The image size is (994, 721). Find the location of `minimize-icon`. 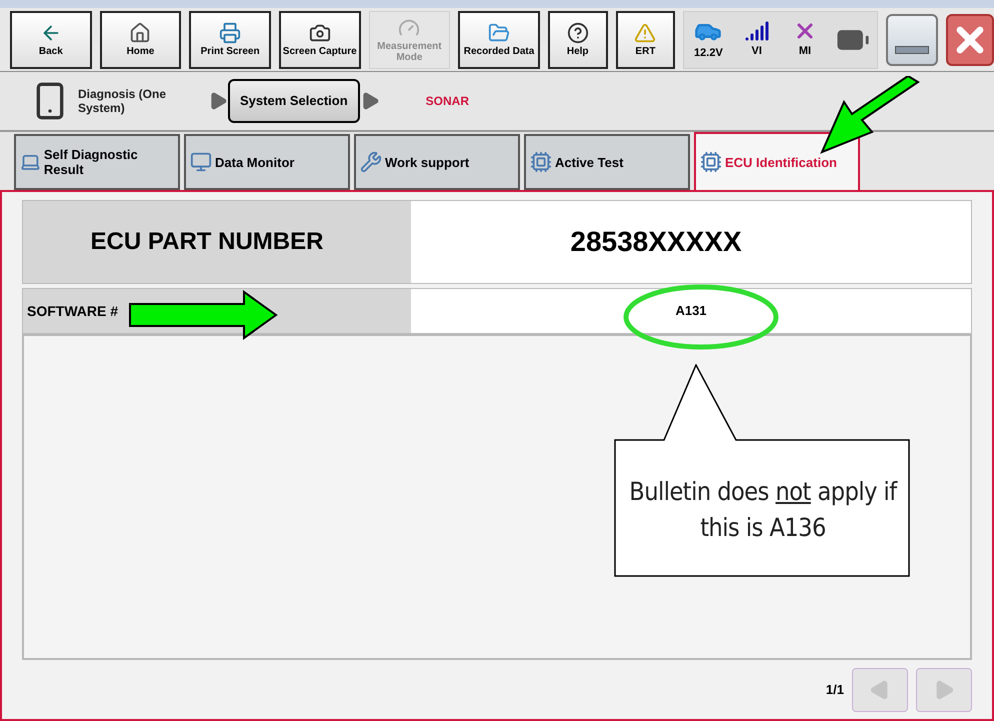

minimize-icon is located at coordinates (912, 50).